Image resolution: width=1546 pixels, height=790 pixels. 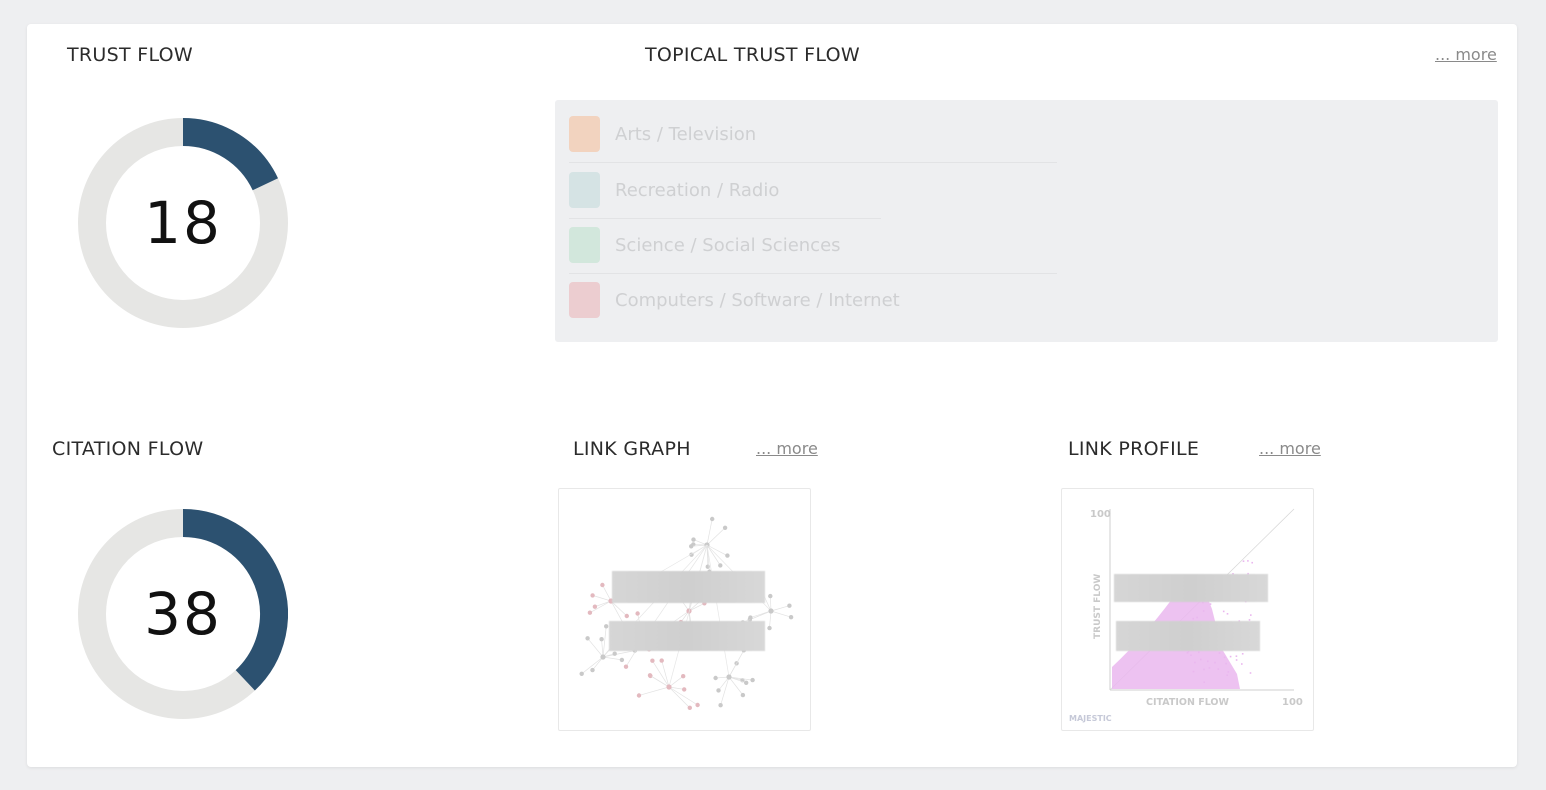 What do you see at coordinates (787, 448) in the screenshot?
I see `link-graph-more-link: ... more` at bounding box center [787, 448].